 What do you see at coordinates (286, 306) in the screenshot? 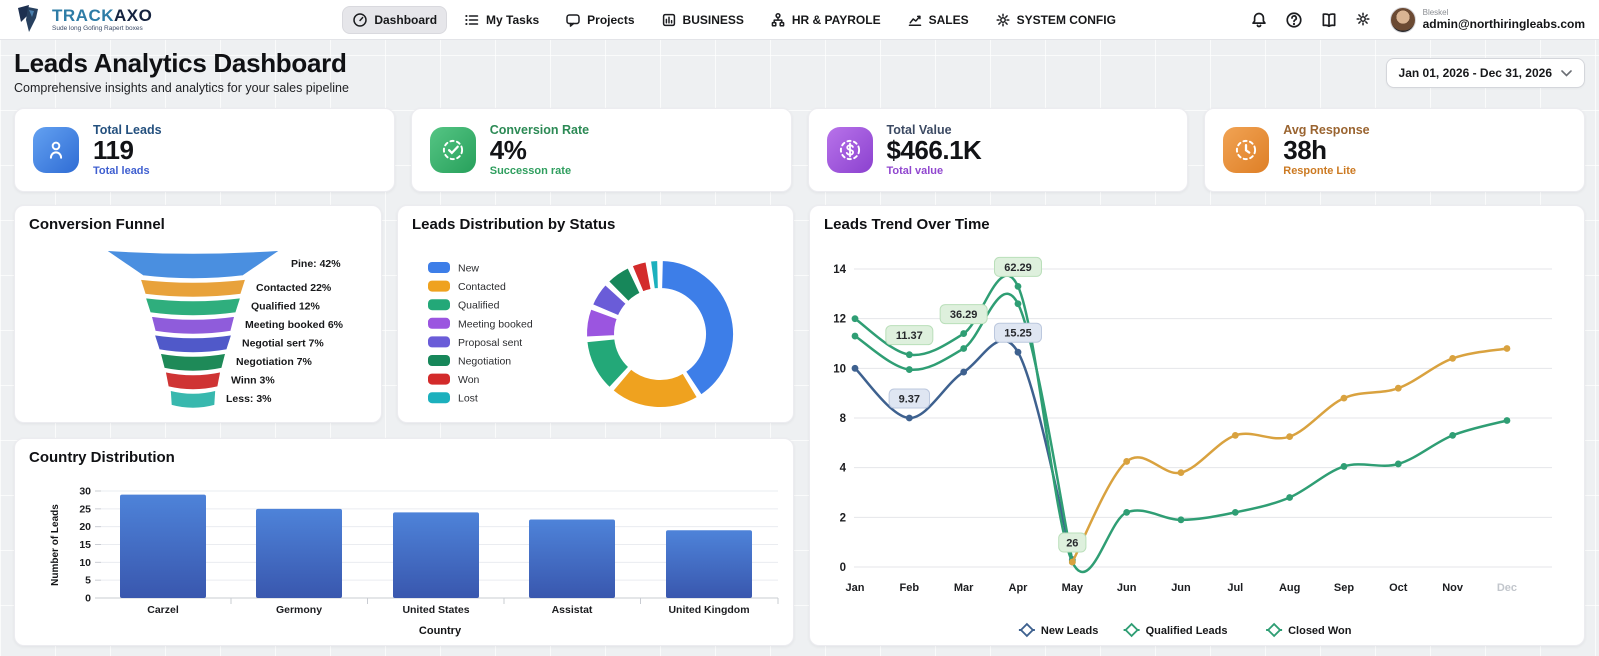
I see `funnel-stage-label: Qualified 12%` at bounding box center [286, 306].